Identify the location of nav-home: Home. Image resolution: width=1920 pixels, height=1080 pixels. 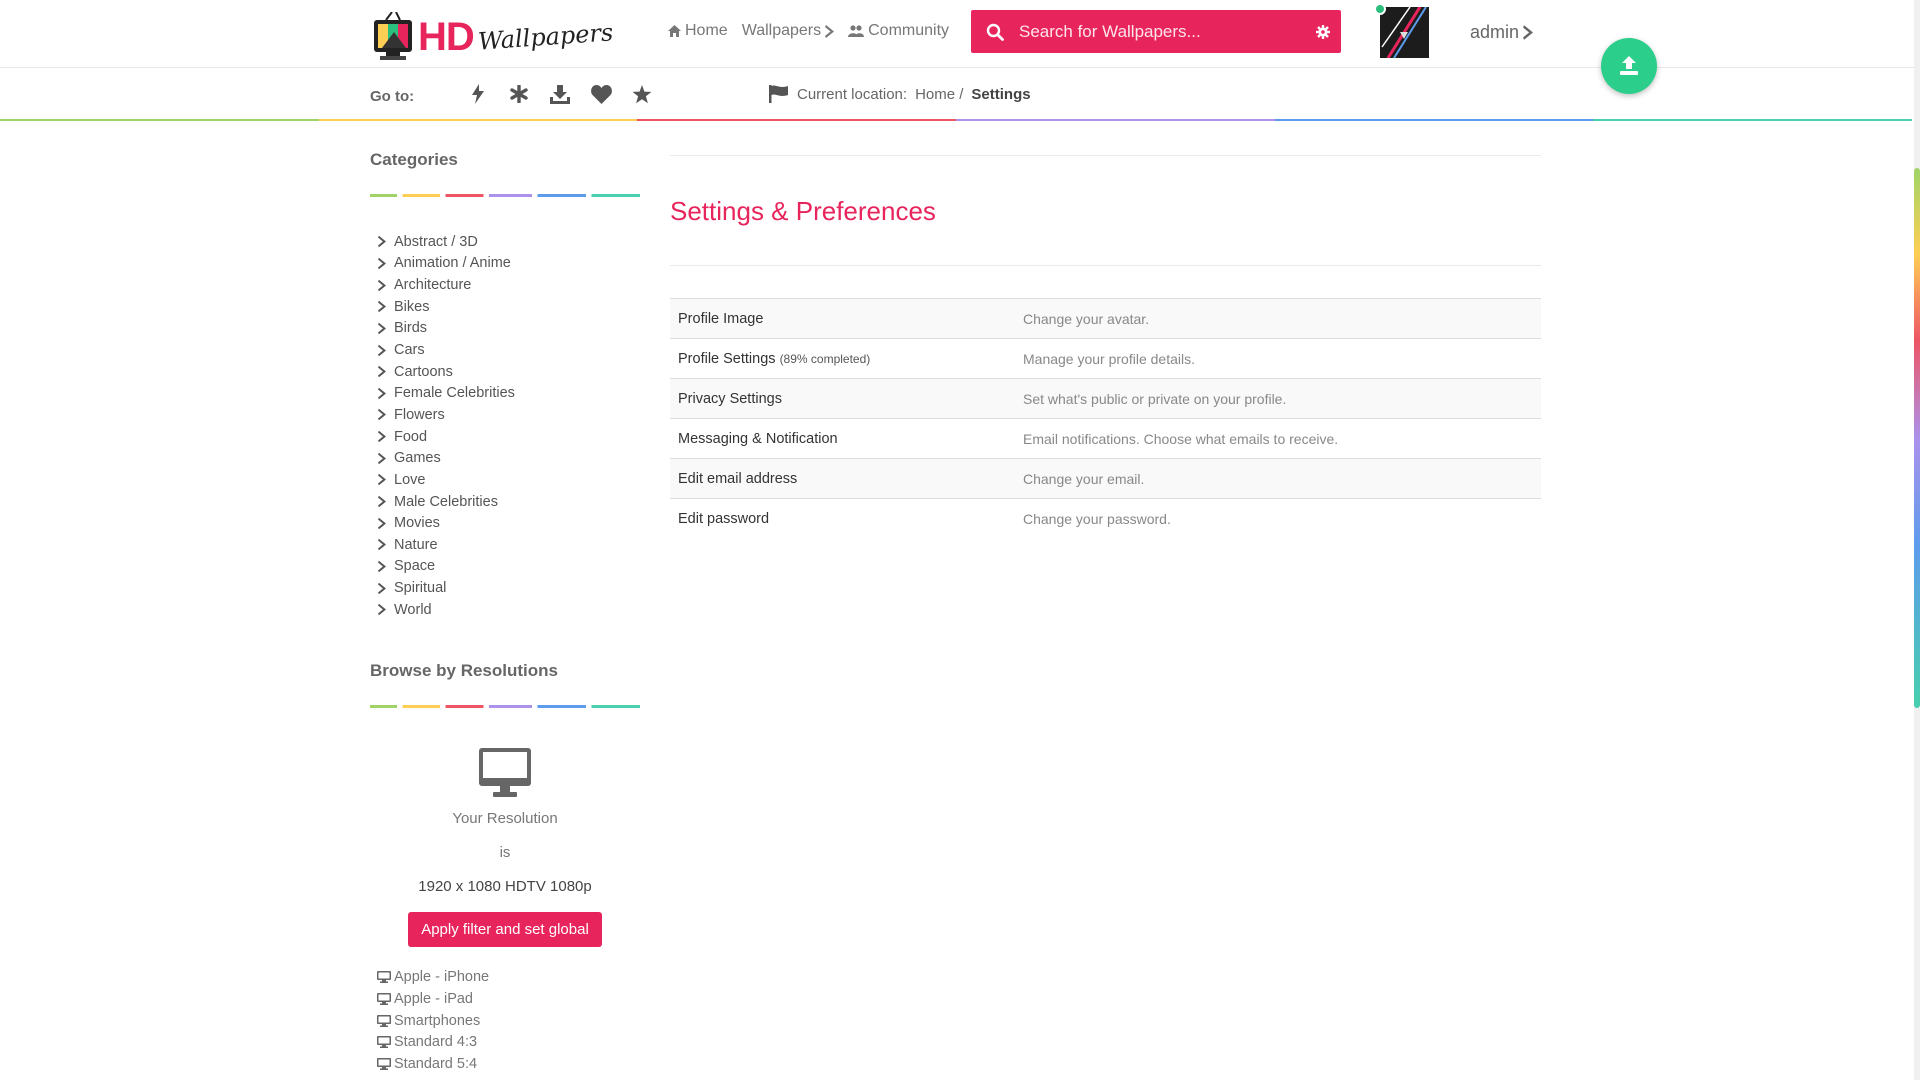
(698, 31).